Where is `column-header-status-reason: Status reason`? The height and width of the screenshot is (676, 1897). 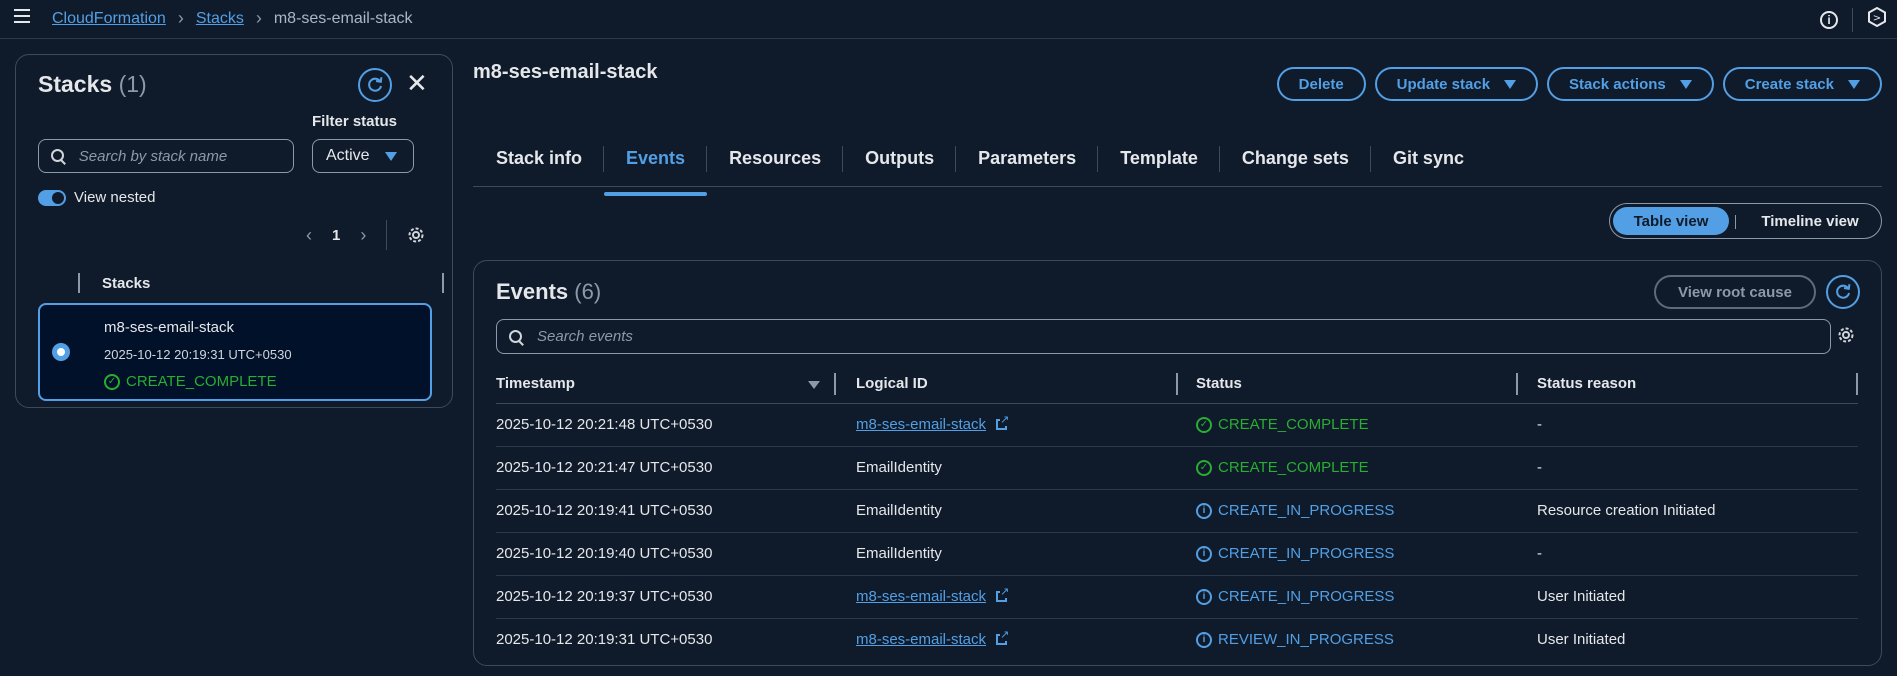
column-header-status-reason: Status reason is located at coordinates (1586, 383).